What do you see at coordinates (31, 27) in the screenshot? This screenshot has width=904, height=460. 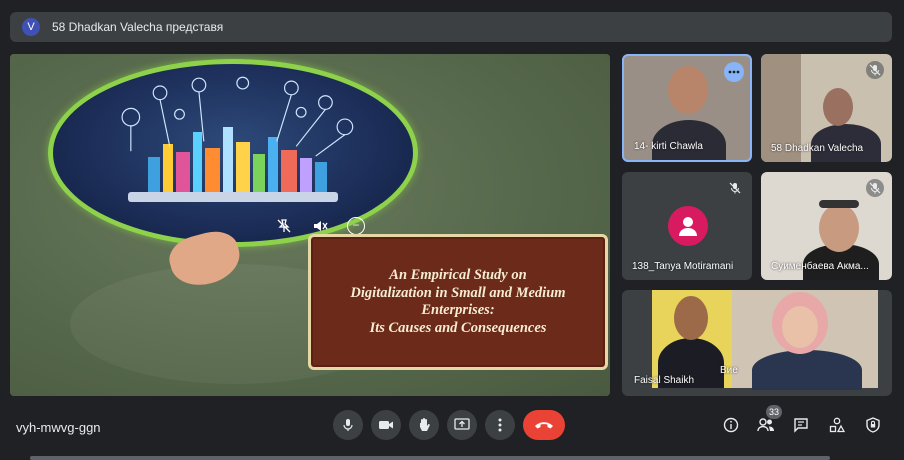 I see `presenter-avatar: V` at bounding box center [31, 27].